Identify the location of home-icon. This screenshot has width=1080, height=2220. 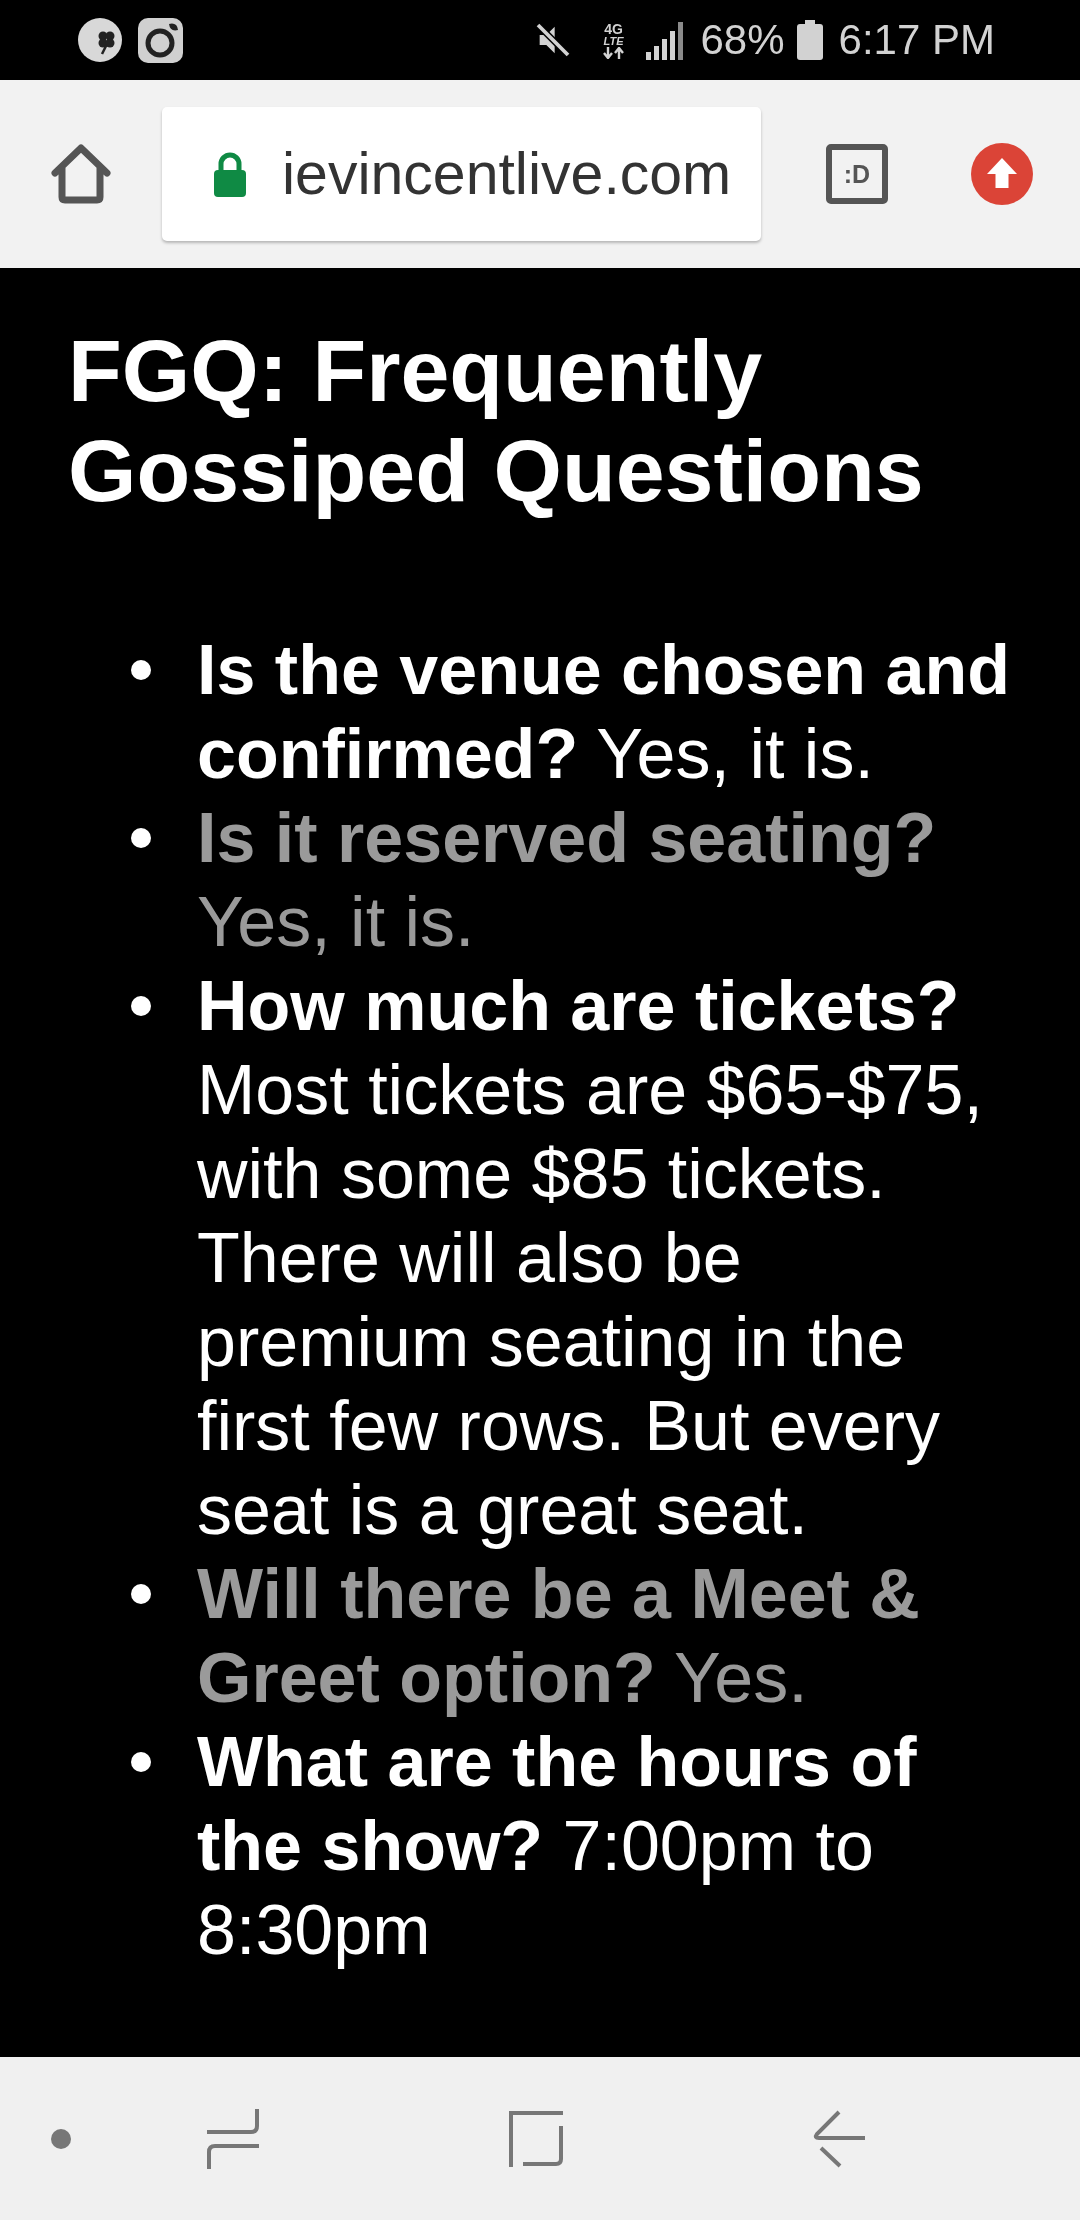
(81, 174).